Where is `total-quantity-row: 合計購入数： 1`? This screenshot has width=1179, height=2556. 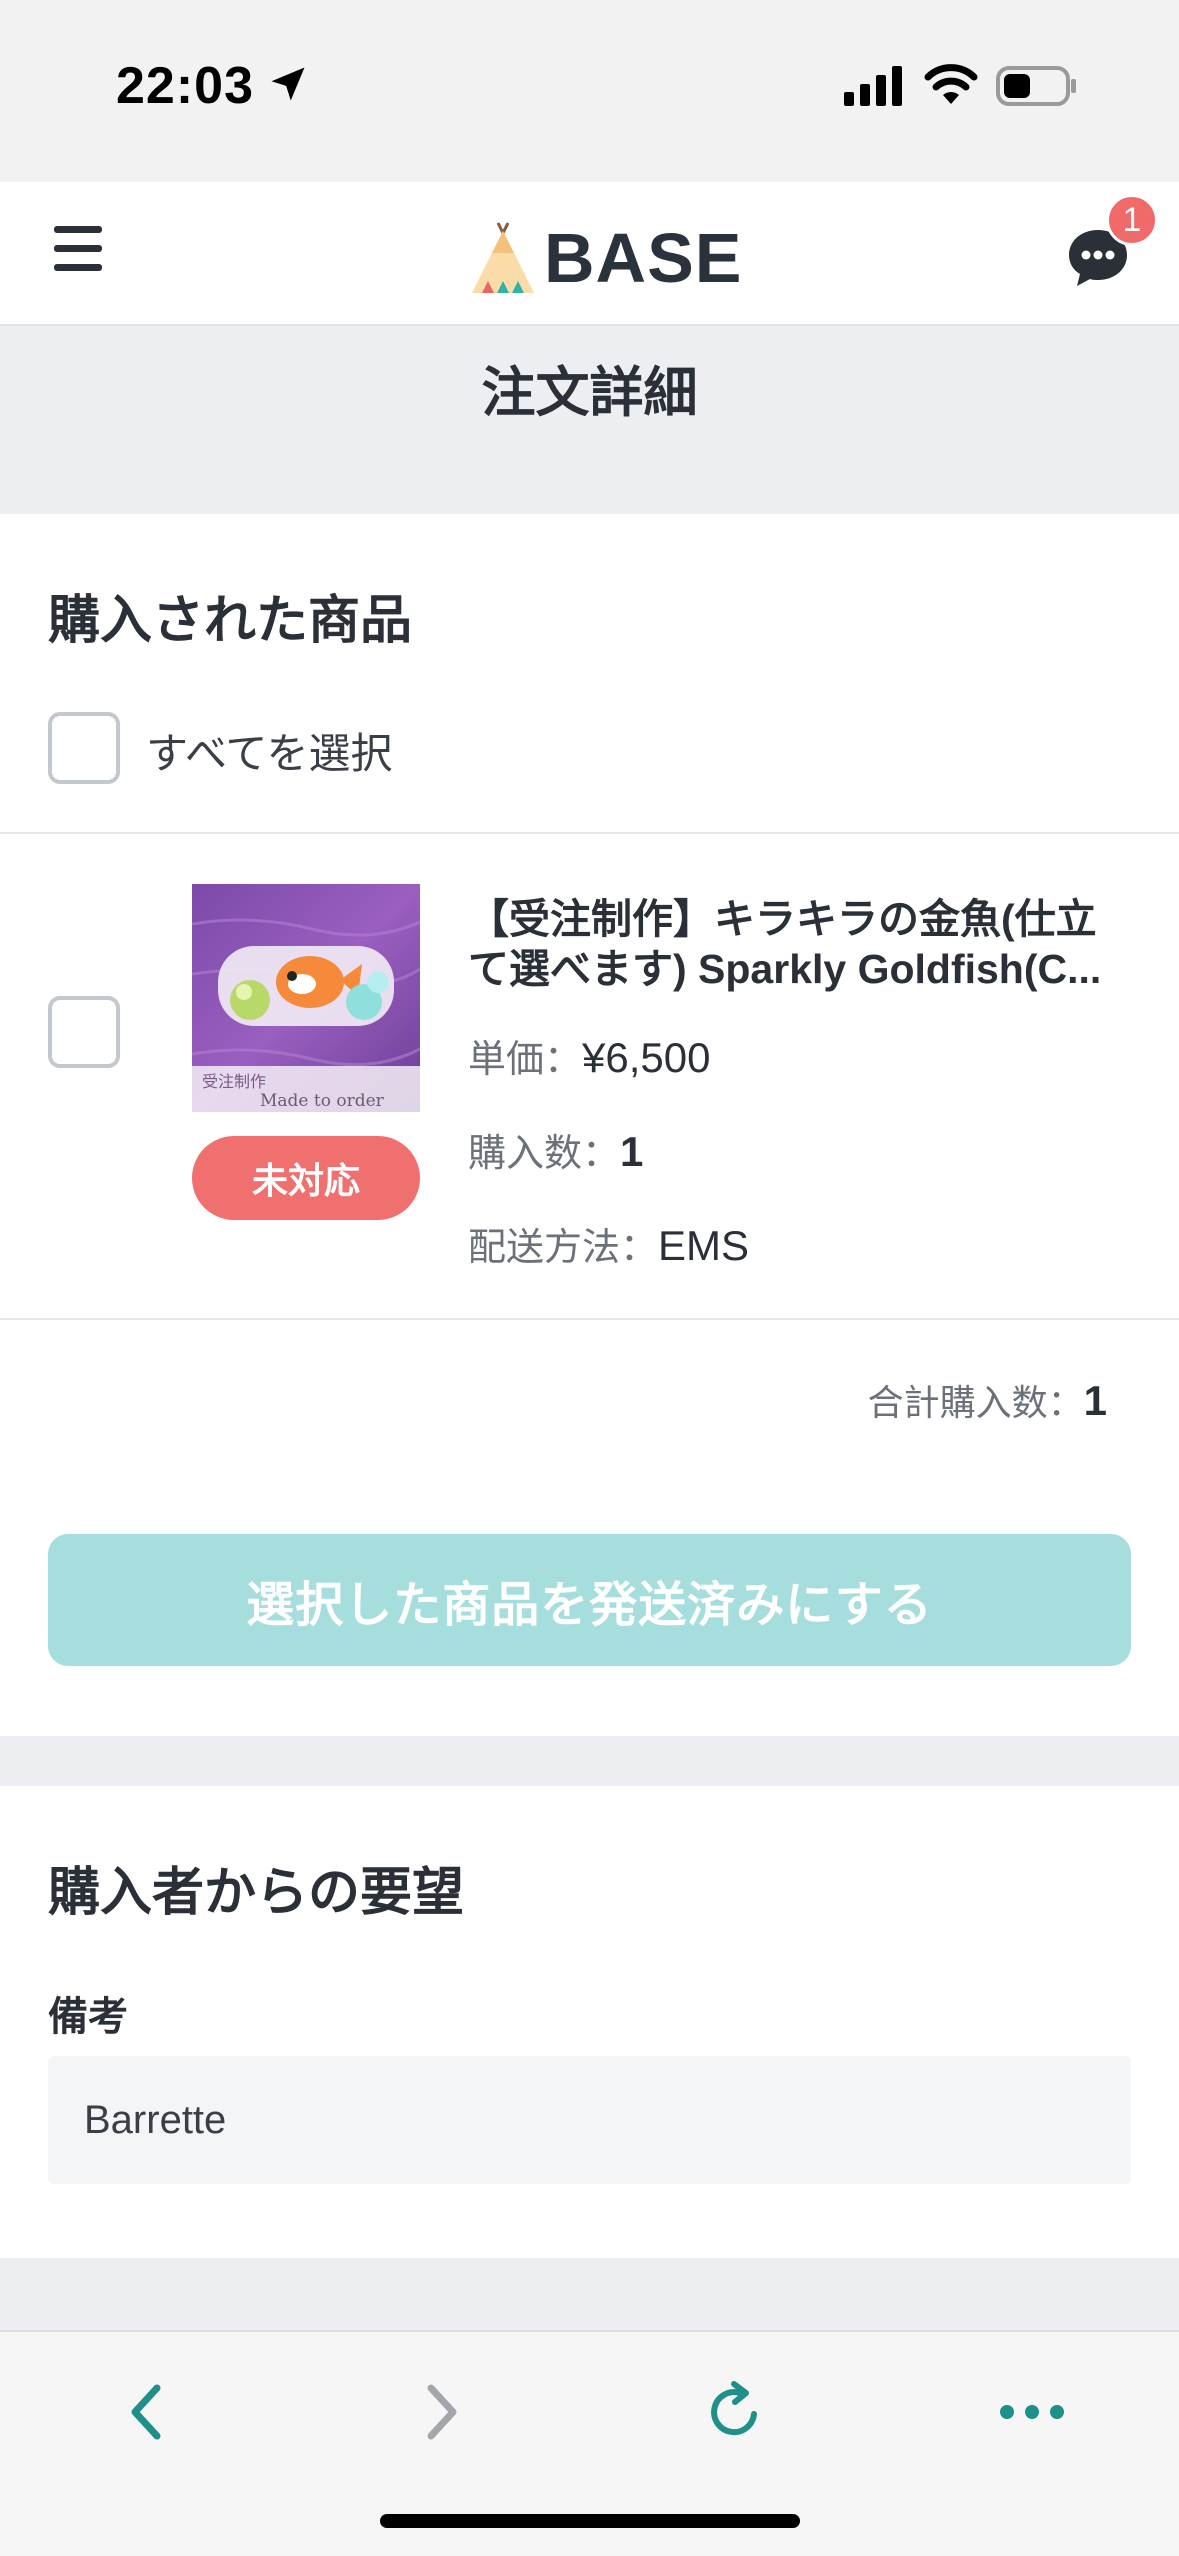
total-quantity-row: 合計購入数： 1 is located at coordinates (987, 1400).